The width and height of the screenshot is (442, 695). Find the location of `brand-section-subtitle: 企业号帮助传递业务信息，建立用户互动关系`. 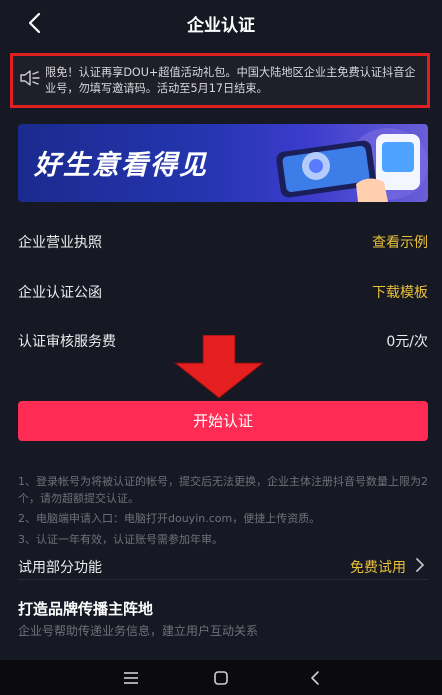

brand-section-subtitle: 企业号帮助传递业务信息，建立用户互动关系 is located at coordinates (138, 631).